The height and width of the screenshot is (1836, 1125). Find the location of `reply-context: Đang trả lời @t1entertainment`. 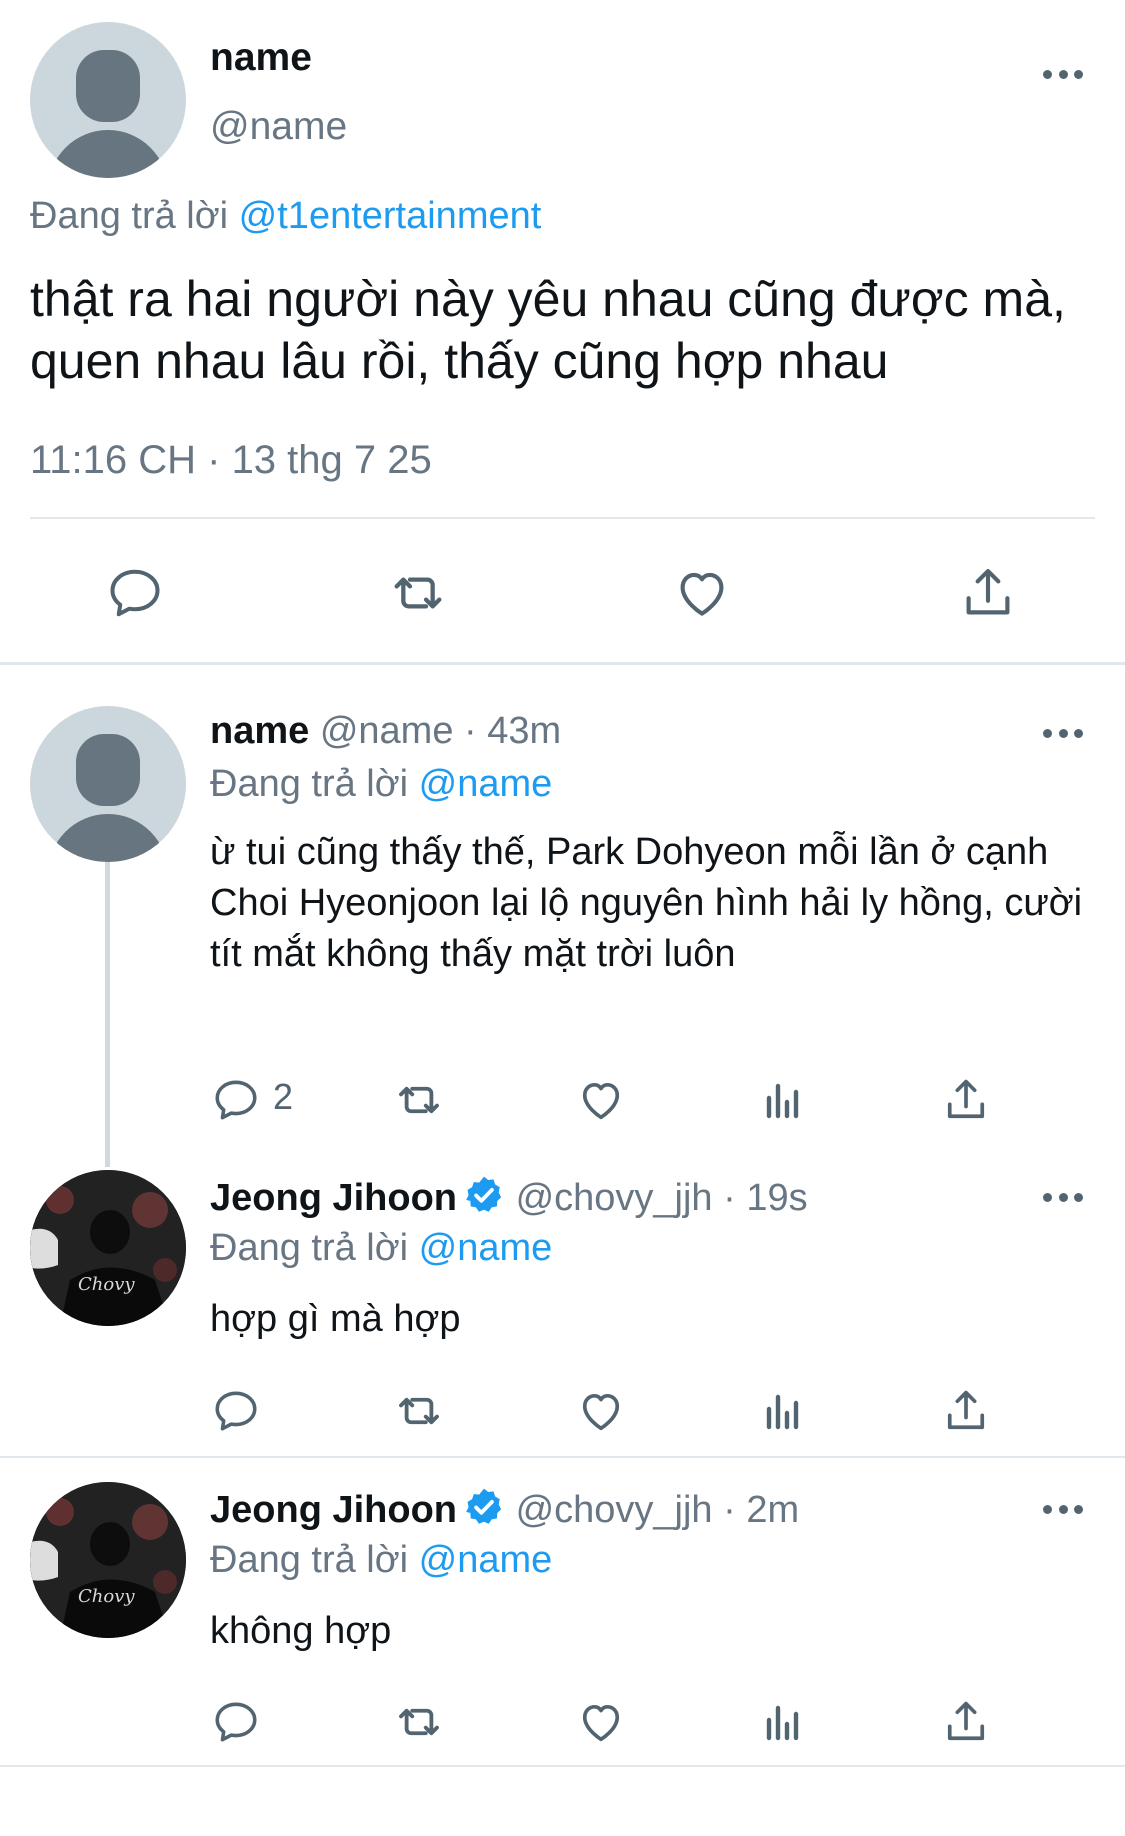

reply-context: Đang trả lời @t1entertainment is located at coordinates (285, 216).